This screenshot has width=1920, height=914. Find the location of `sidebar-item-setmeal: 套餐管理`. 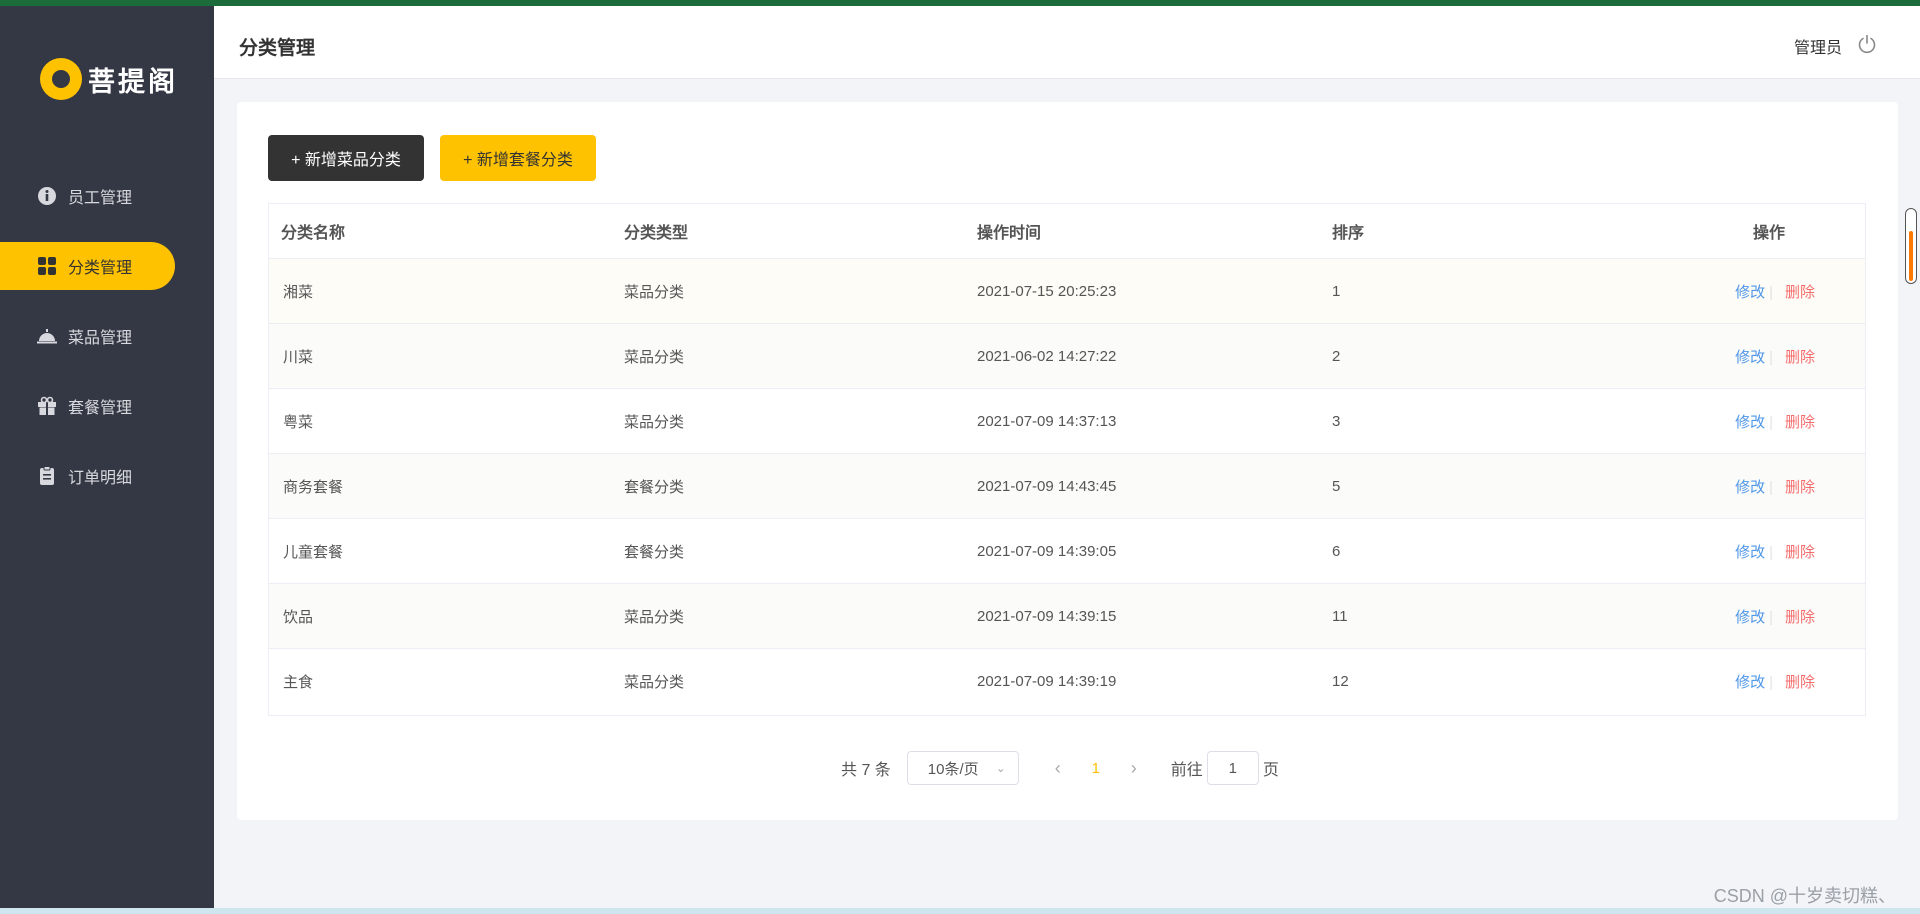

sidebar-item-setmeal: 套餐管理 is located at coordinates (107, 406).